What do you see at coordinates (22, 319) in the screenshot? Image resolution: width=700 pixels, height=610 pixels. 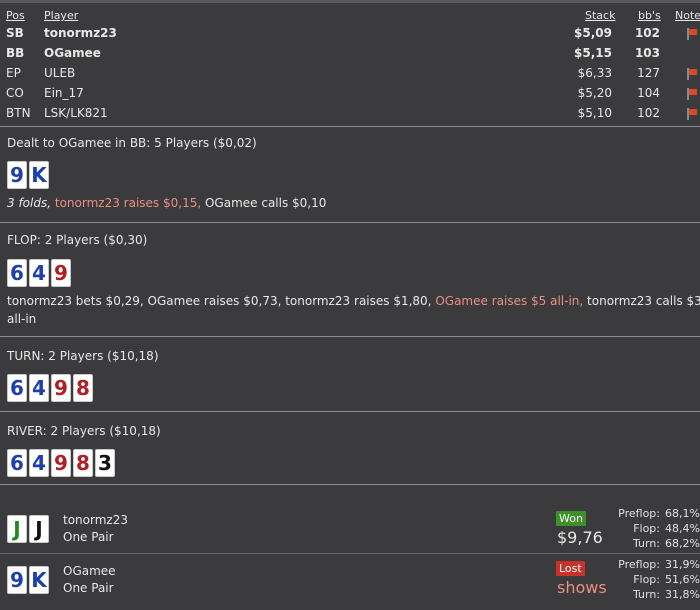 I see `flop-action-d: all-in` at bounding box center [22, 319].